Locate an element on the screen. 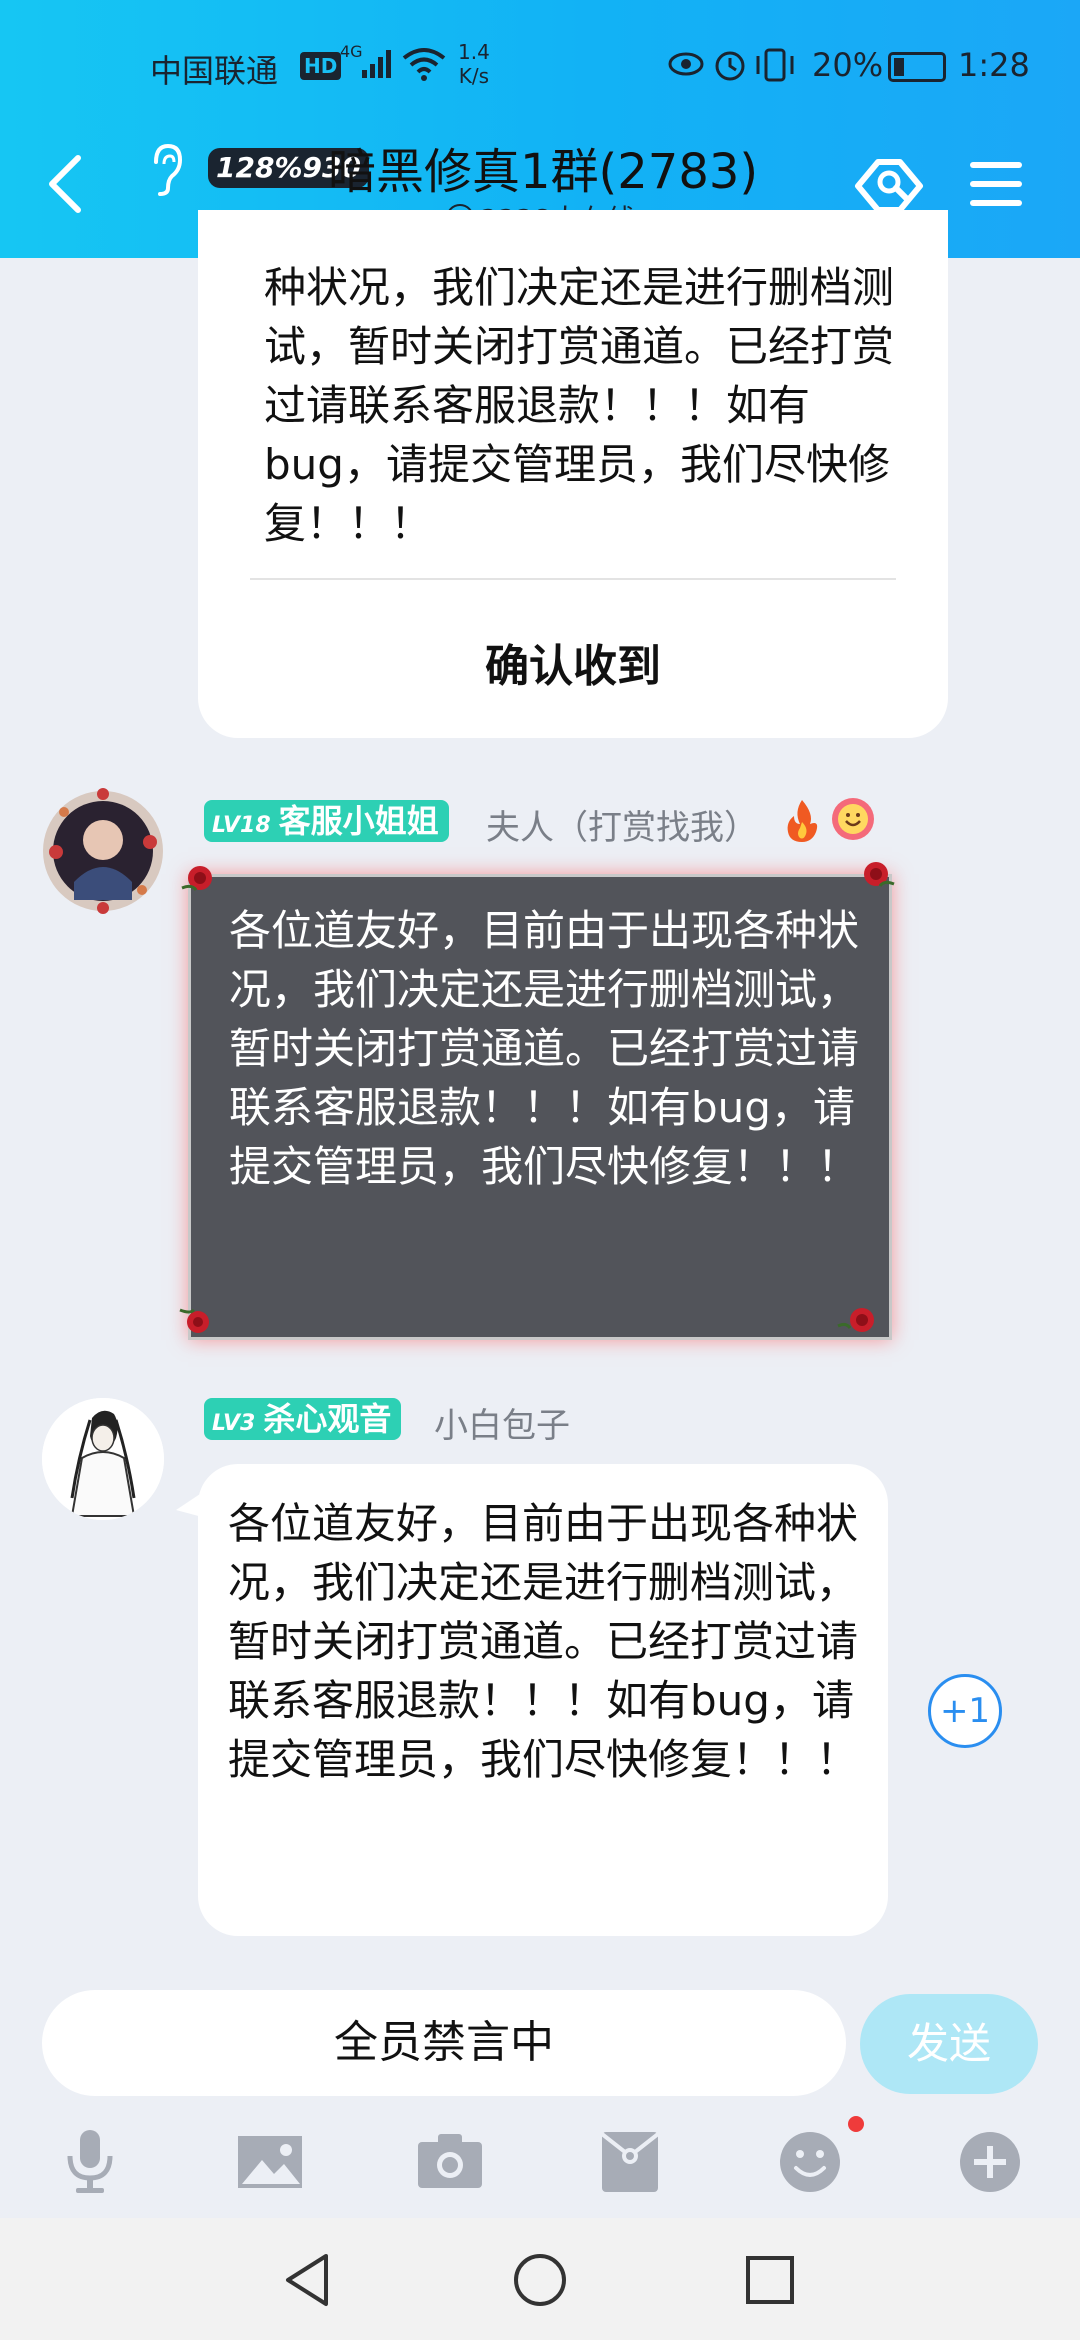 This screenshot has width=1080, height=2340. image-icon is located at coordinates (270, 2161).